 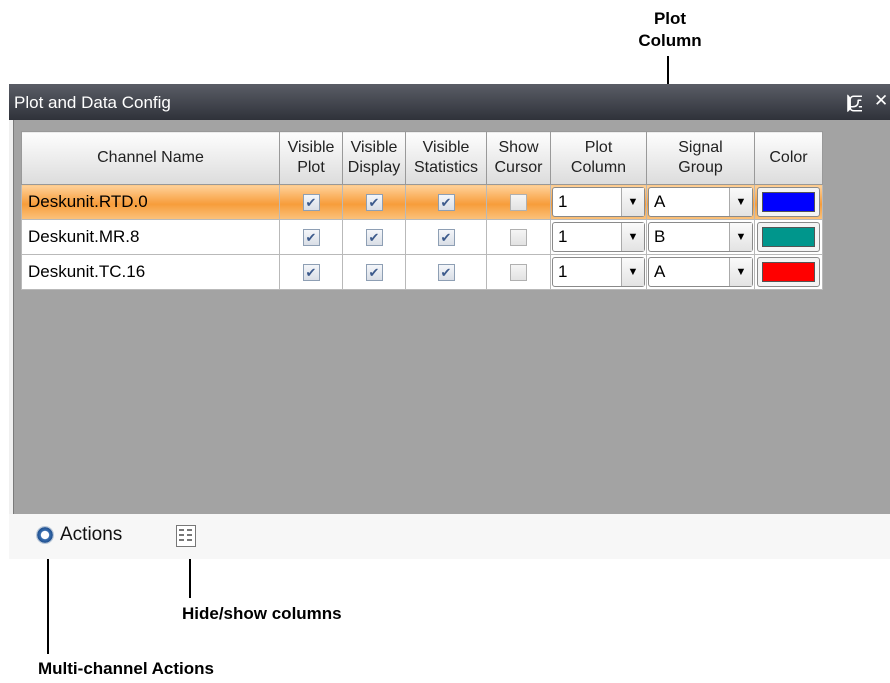 I want to click on channel-name-cell: Deskunit.TC.16, so click(x=150, y=272).